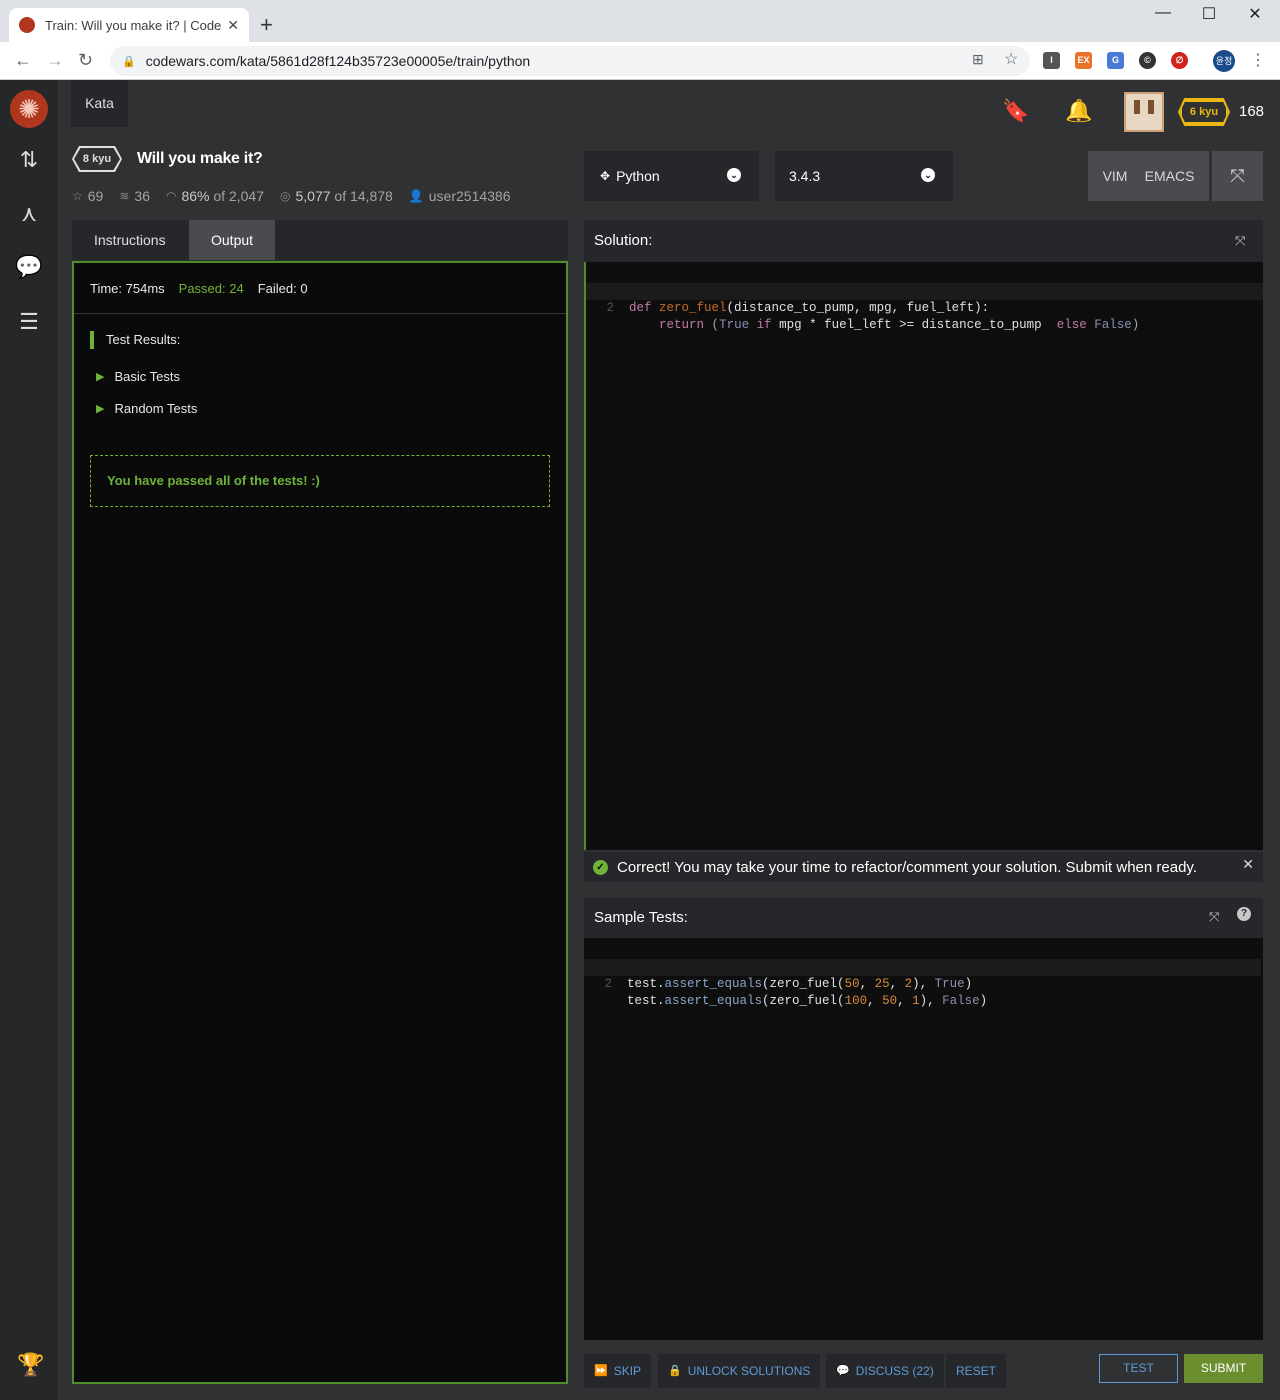  Describe the element at coordinates (1209, 14) in the screenshot. I see `maximize-icon: ☐` at that location.